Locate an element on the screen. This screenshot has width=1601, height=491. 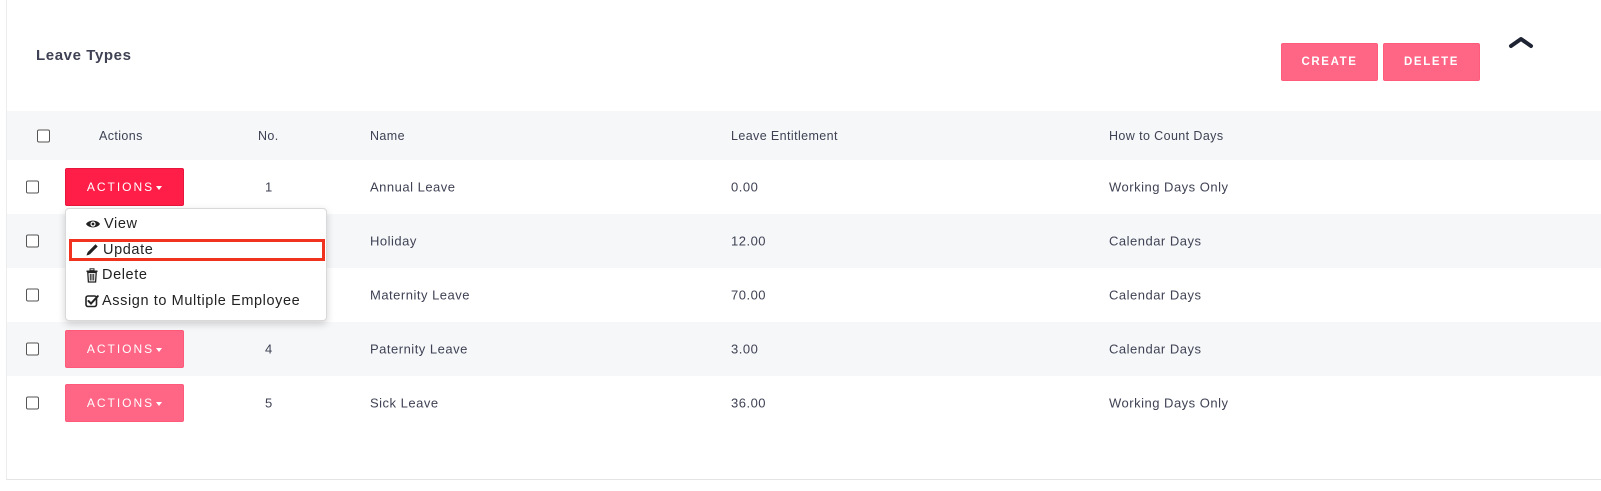
trash-icon is located at coordinates (92, 275).